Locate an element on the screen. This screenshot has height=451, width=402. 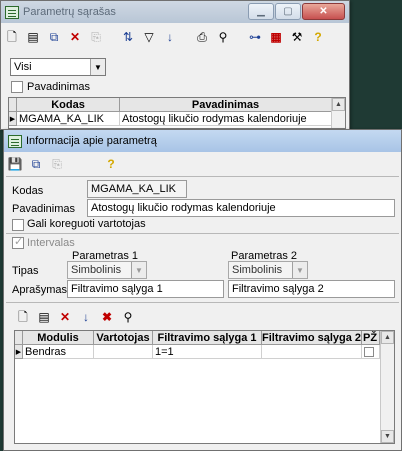
sort-tree-icon: ⇅ is located at coordinates (128, 37).